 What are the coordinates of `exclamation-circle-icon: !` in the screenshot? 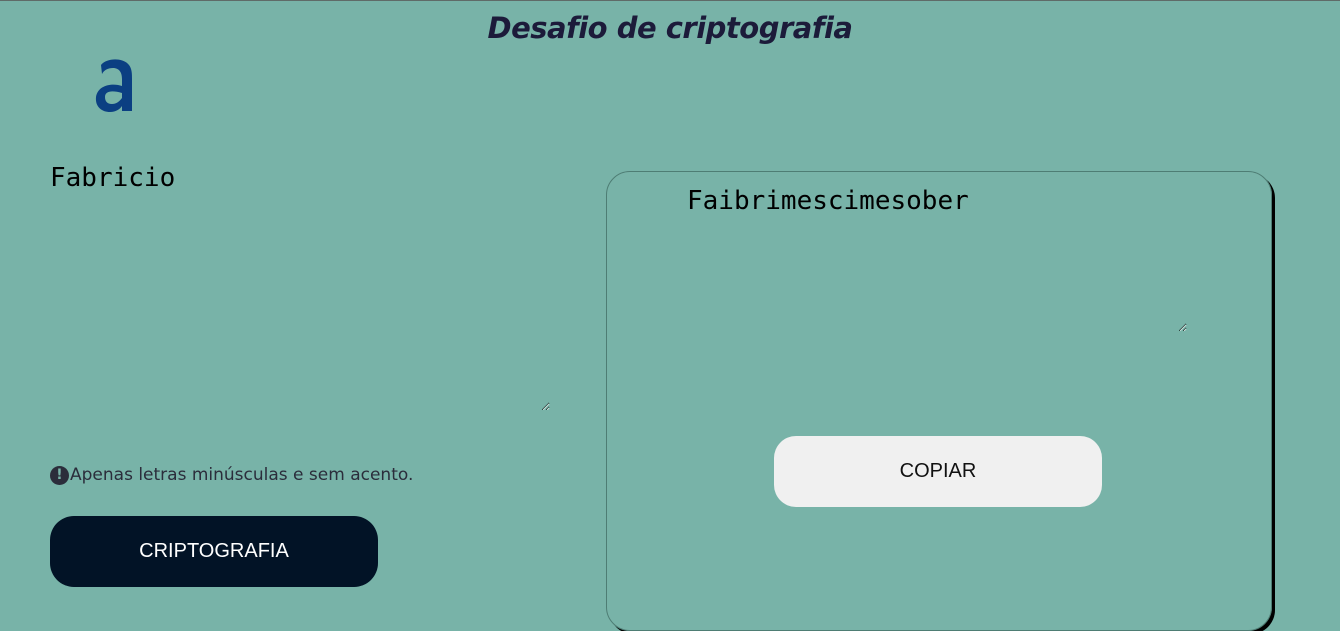 It's located at (59, 475).